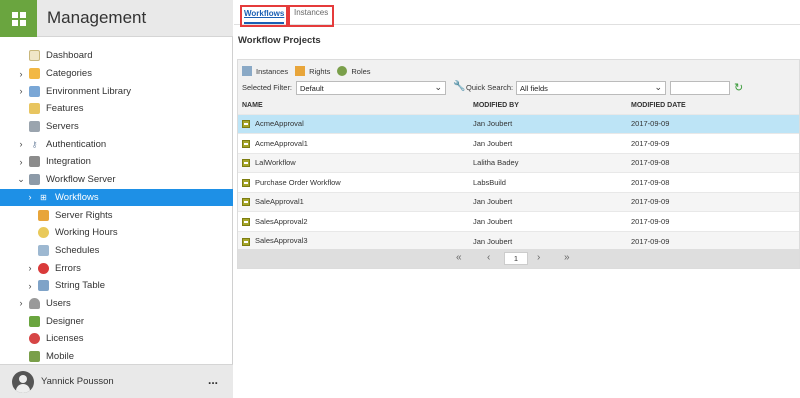 The height and width of the screenshot is (398, 800). I want to click on quick-search-input, so click(700, 88).